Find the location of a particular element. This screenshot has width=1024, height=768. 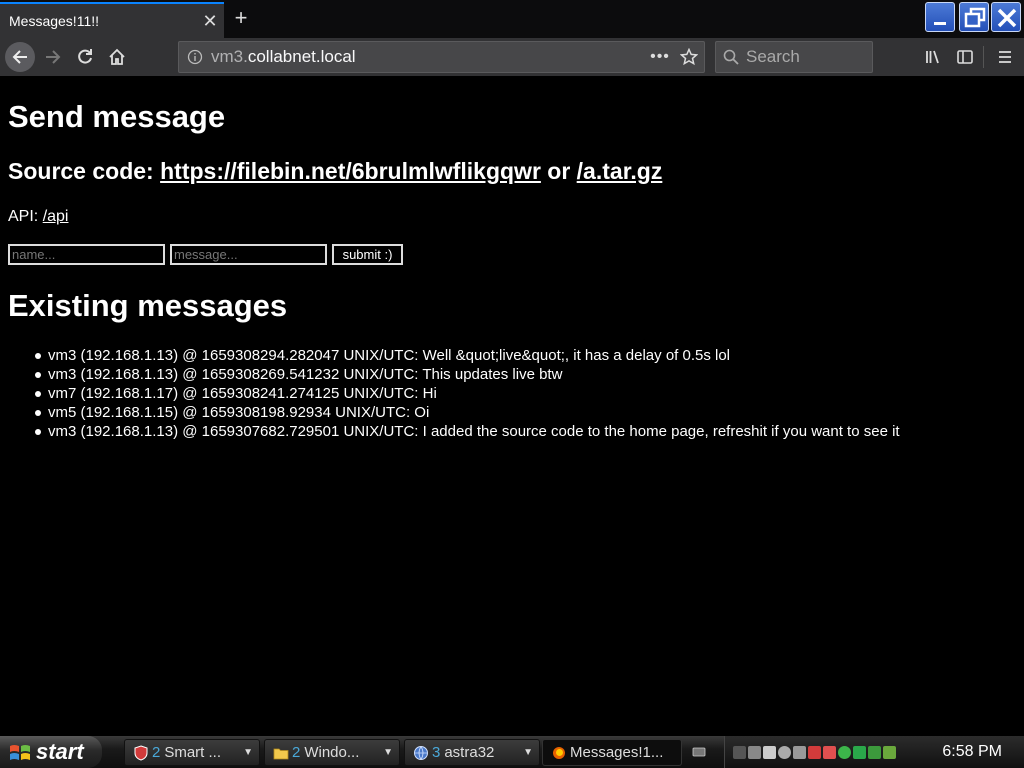

hamburger-menu-icon is located at coordinates (1005, 57).